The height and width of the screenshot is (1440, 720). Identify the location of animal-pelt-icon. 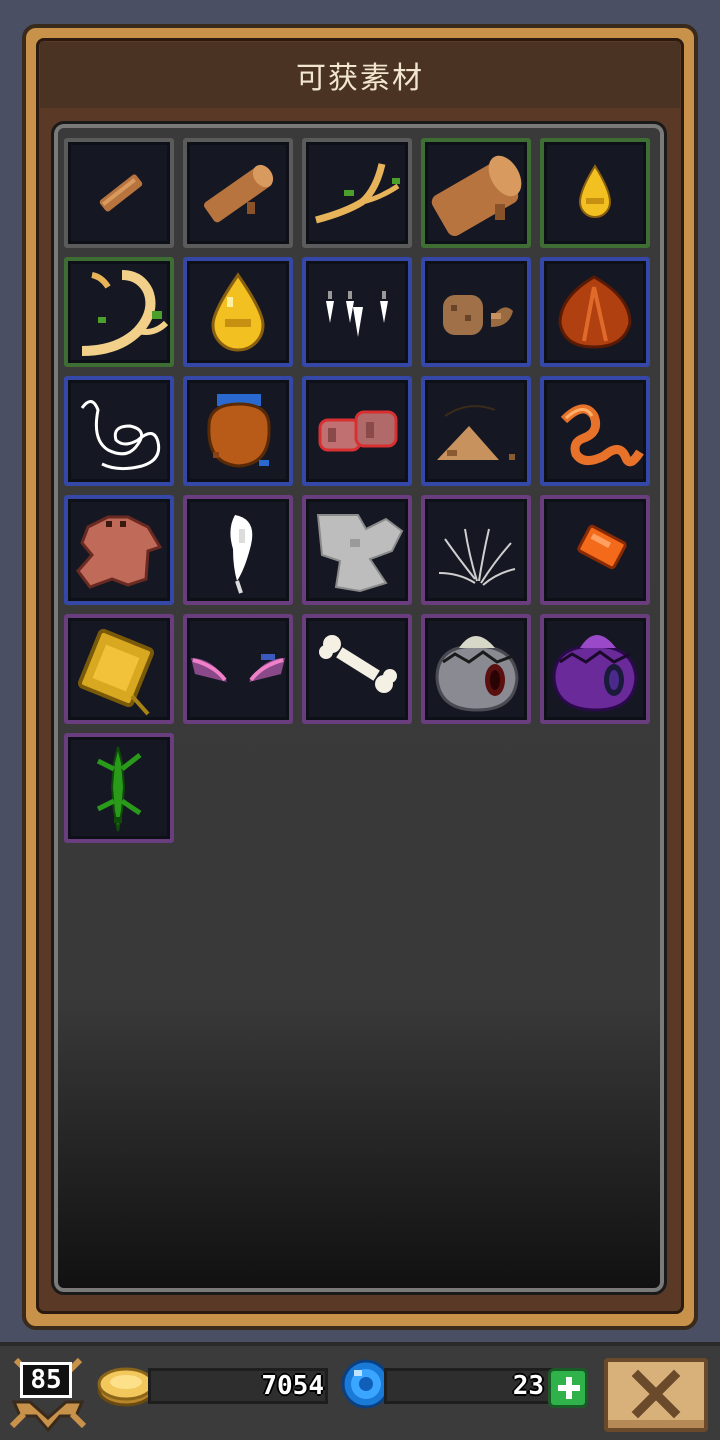
(119, 552).